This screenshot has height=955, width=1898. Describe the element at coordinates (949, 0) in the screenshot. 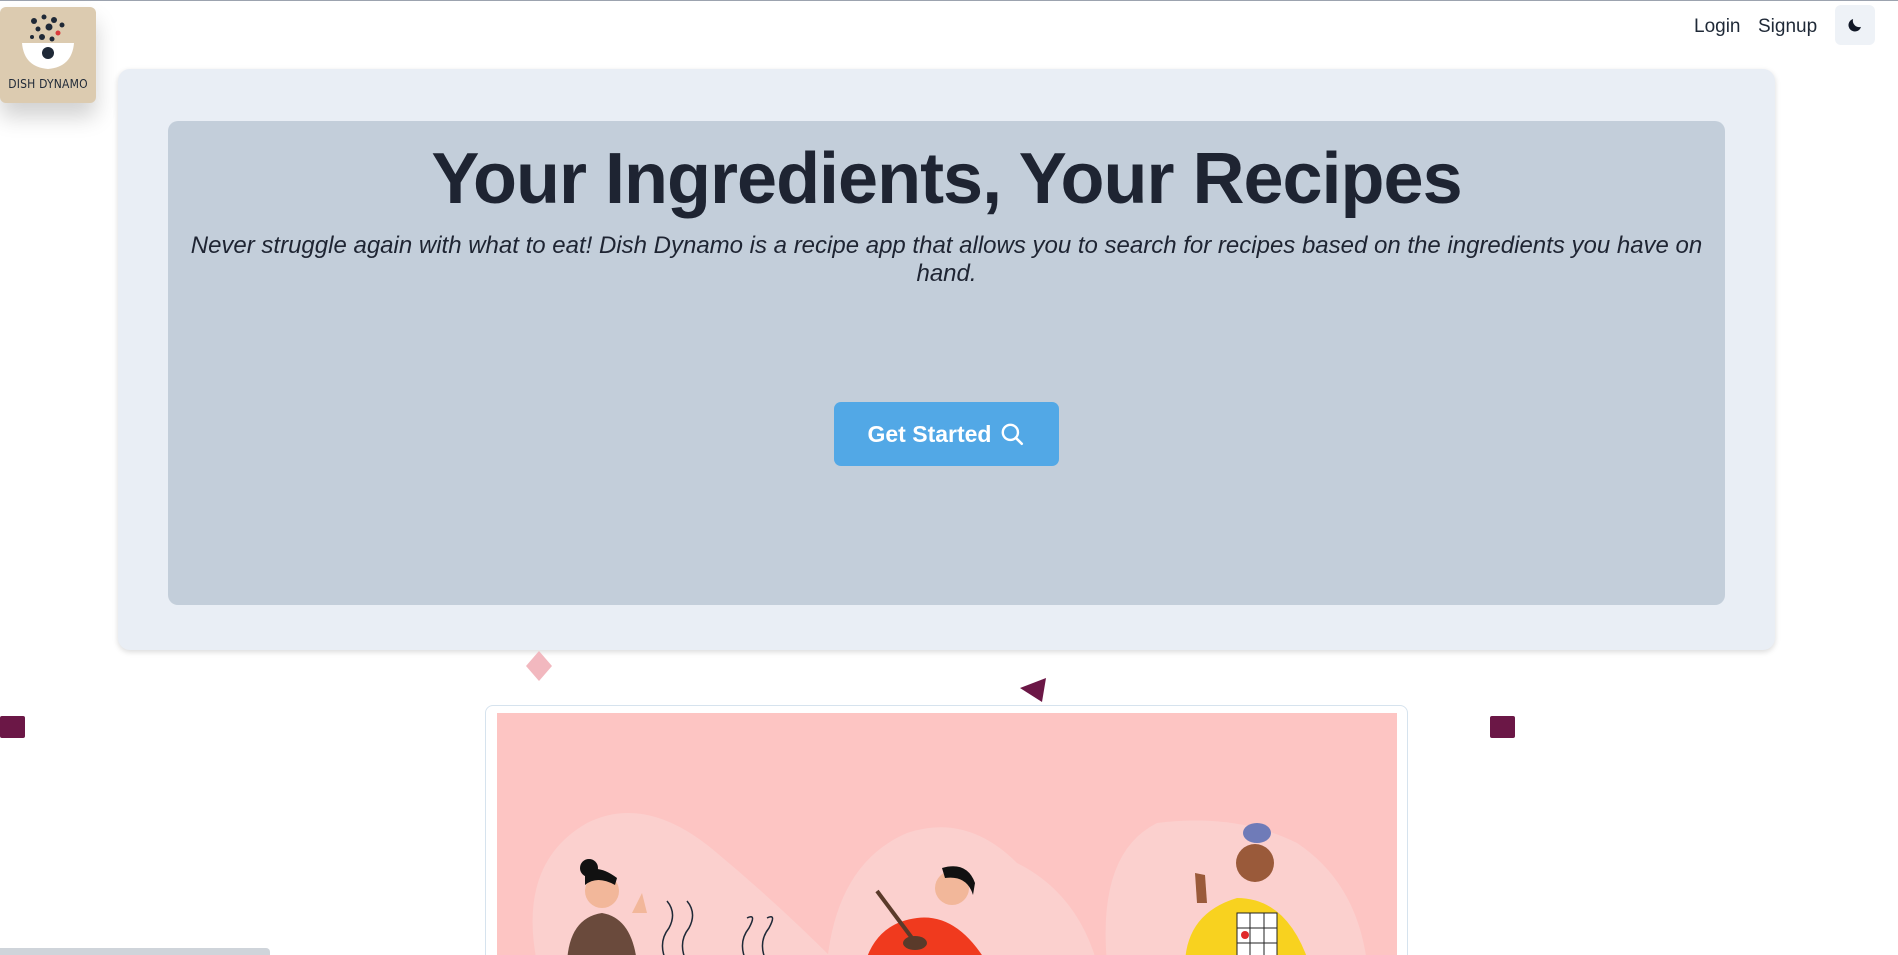

I see `top-border` at that location.